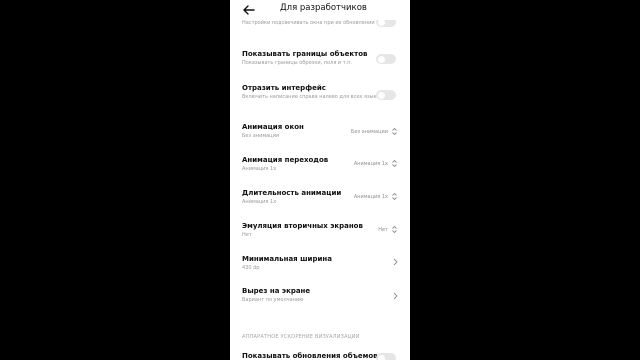  I want to click on setting-smallest-width: Минимальная ширина 430 dp, so click(322, 263).